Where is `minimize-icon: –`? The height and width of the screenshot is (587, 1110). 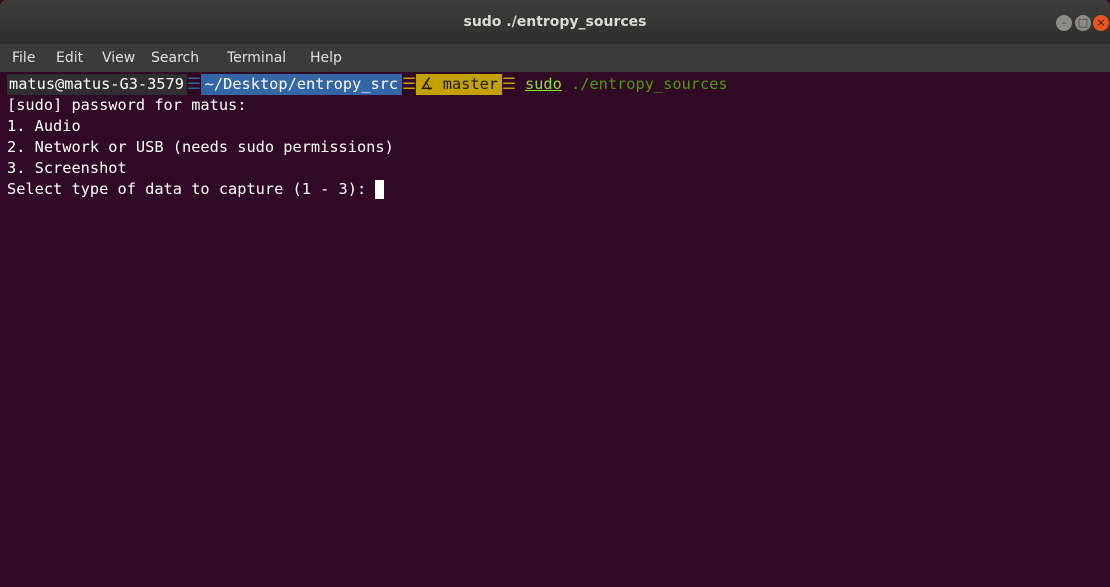
minimize-icon: – is located at coordinates (1064, 23).